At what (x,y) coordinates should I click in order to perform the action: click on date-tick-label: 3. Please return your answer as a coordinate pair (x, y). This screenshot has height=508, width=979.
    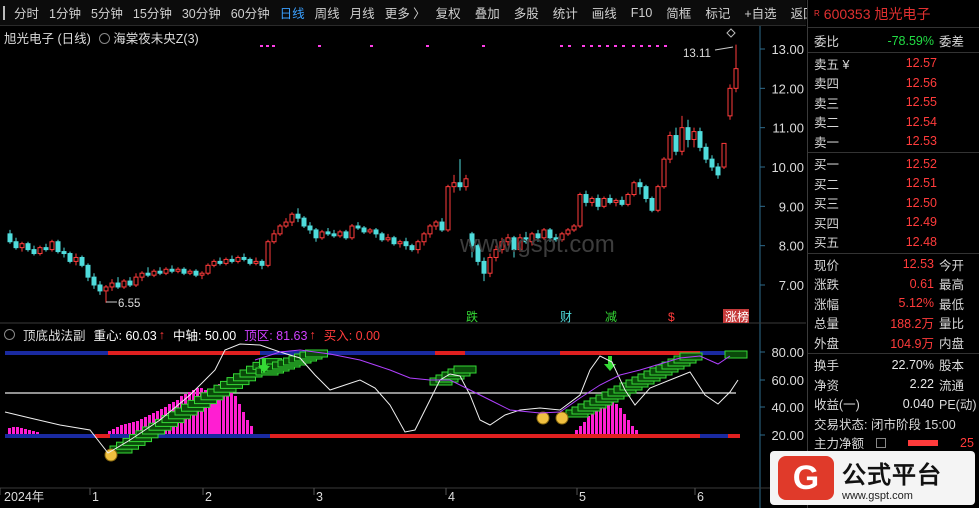
    Looking at the image, I should click on (319, 497).